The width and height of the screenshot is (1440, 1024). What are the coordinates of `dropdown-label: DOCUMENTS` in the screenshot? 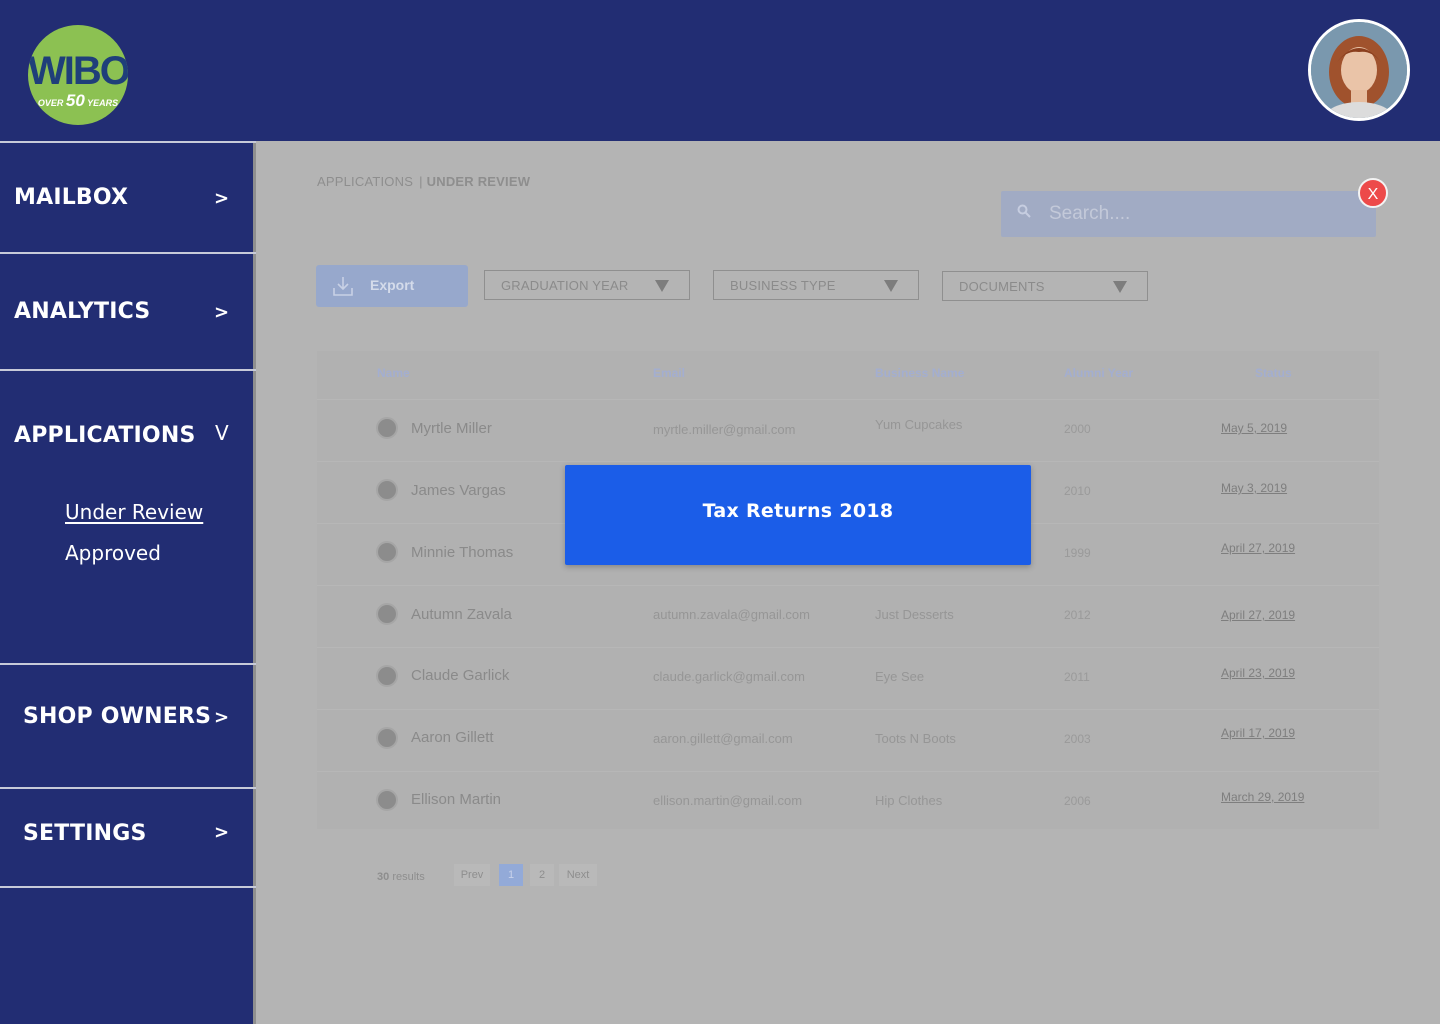 It's located at (1002, 286).